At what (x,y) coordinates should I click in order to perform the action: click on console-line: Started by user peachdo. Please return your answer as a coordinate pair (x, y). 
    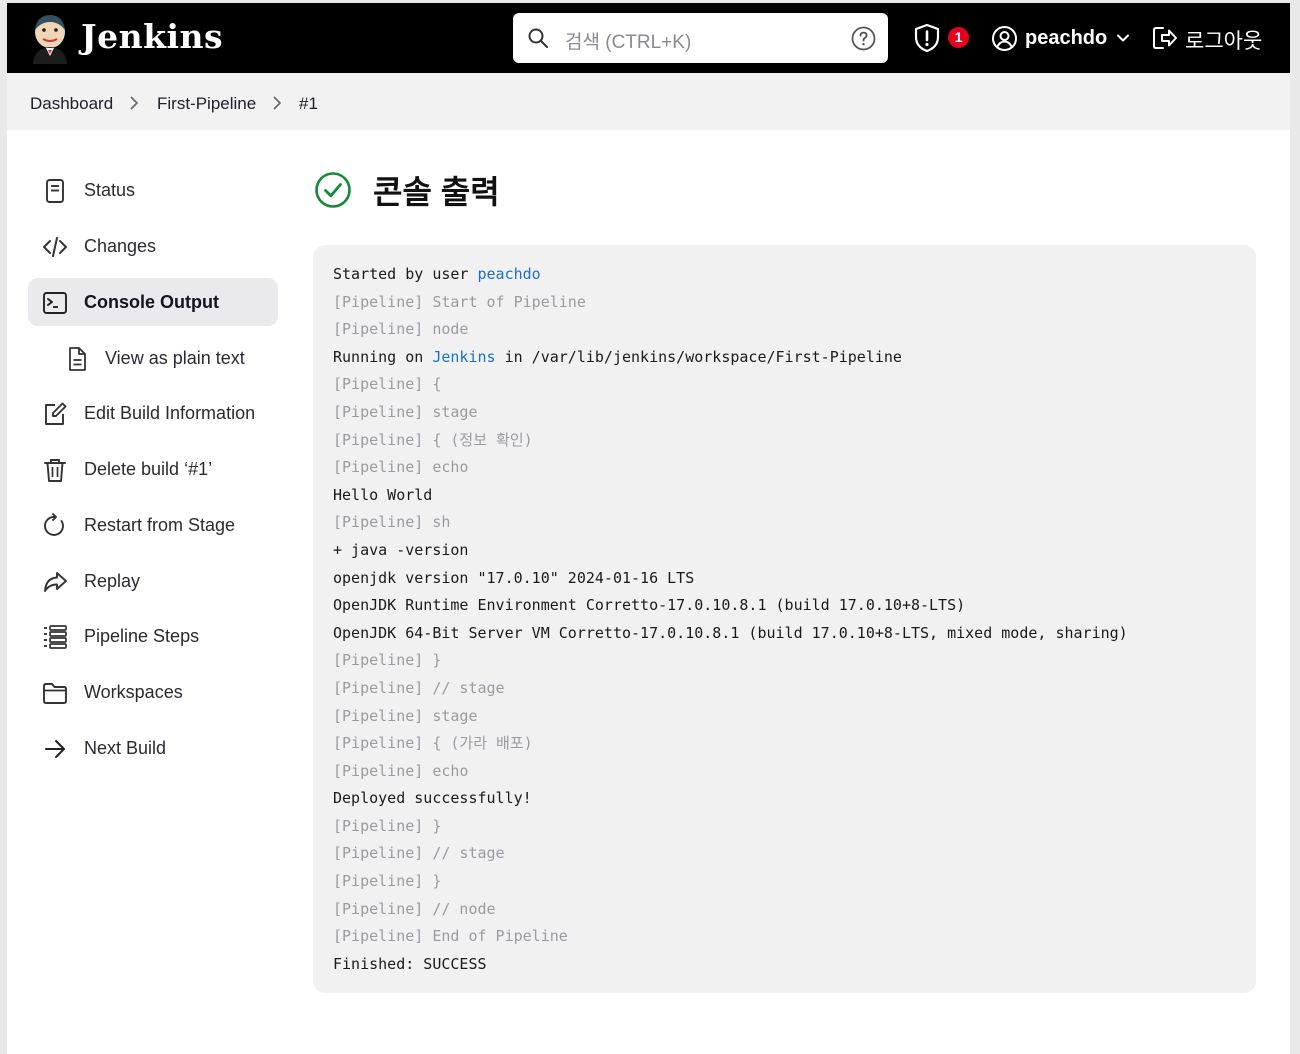
    Looking at the image, I should click on (730, 275).